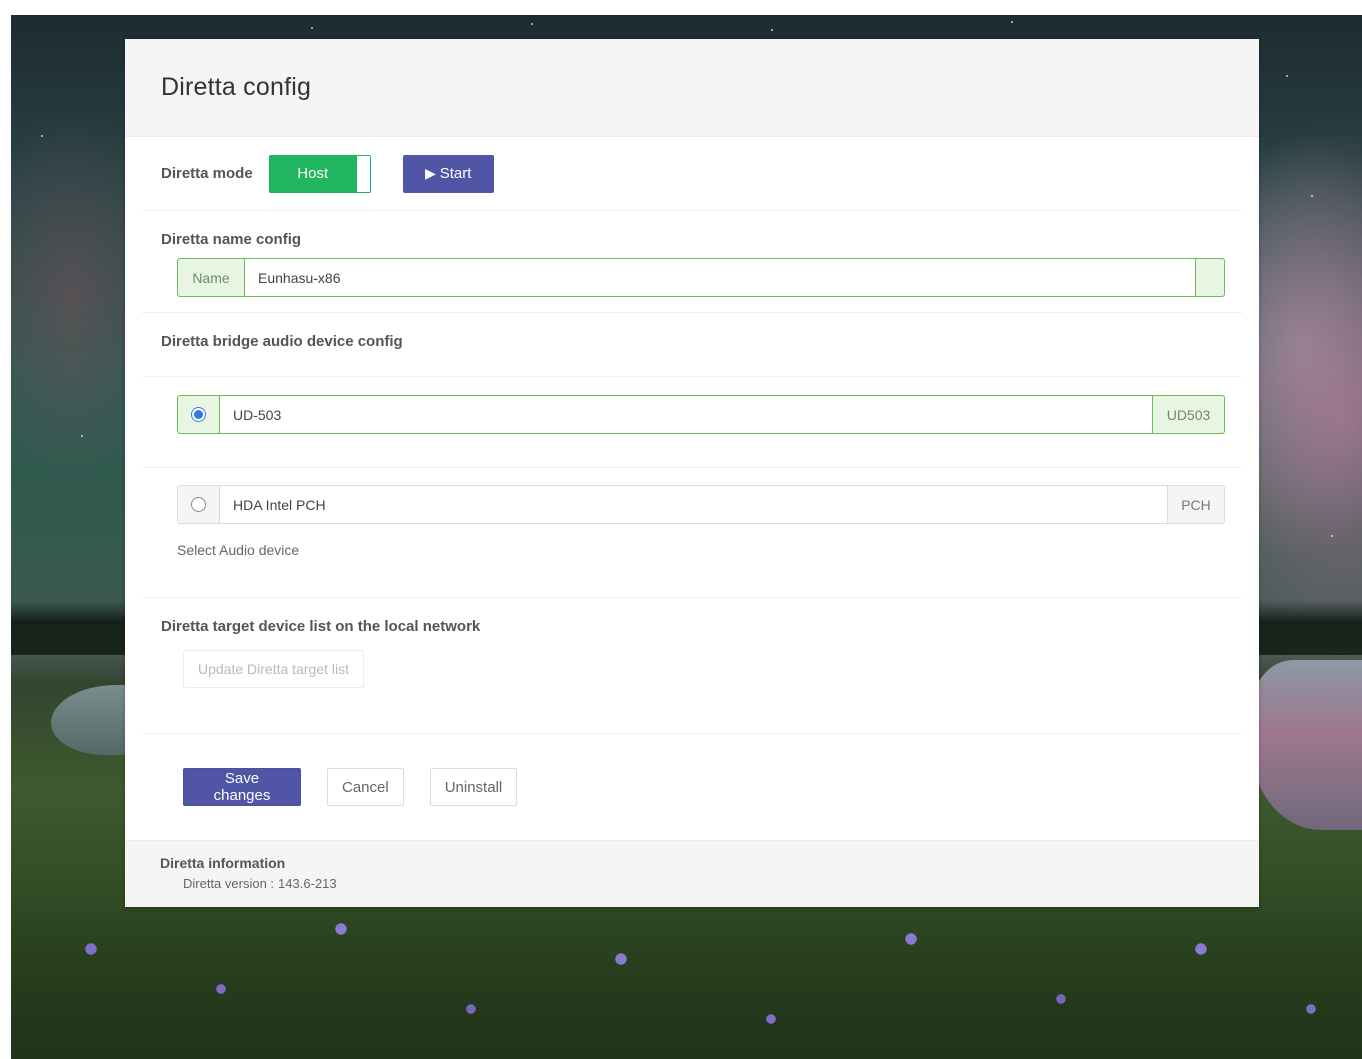 Image resolution: width=1362 pixels, height=1059 pixels. What do you see at coordinates (312, 173) in the screenshot?
I see `mode-toggle-label: Host` at bounding box center [312, 173].